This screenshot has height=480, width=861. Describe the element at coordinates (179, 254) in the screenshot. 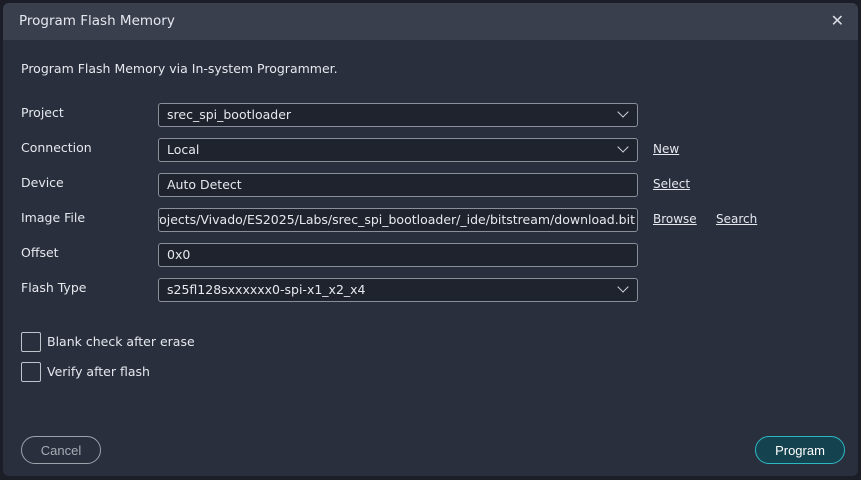

I see `offset-value: 0x0` at that location.